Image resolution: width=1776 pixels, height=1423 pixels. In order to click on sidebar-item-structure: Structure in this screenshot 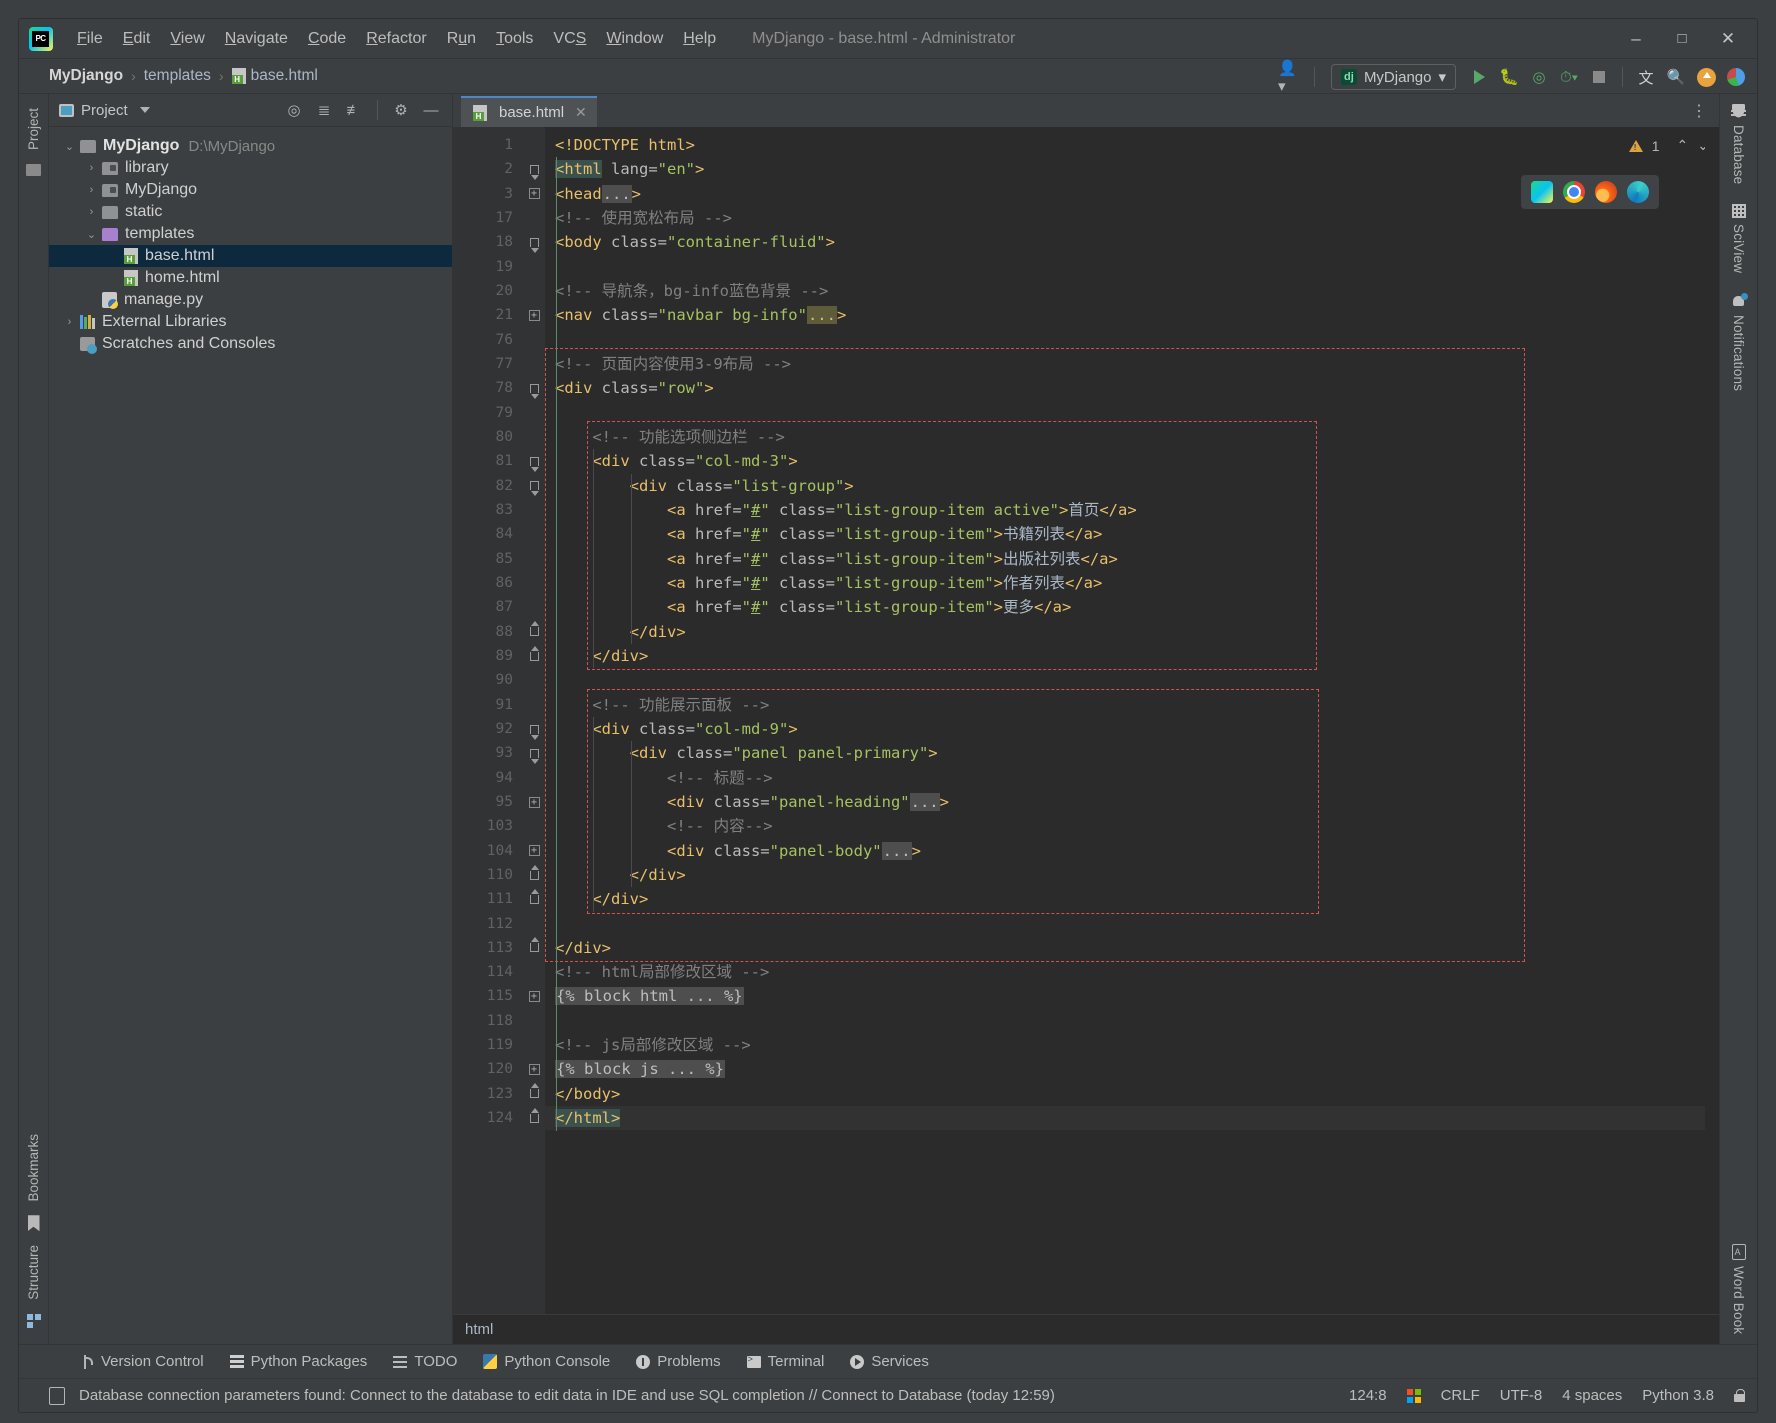, I will do `click(33, 1272)`.